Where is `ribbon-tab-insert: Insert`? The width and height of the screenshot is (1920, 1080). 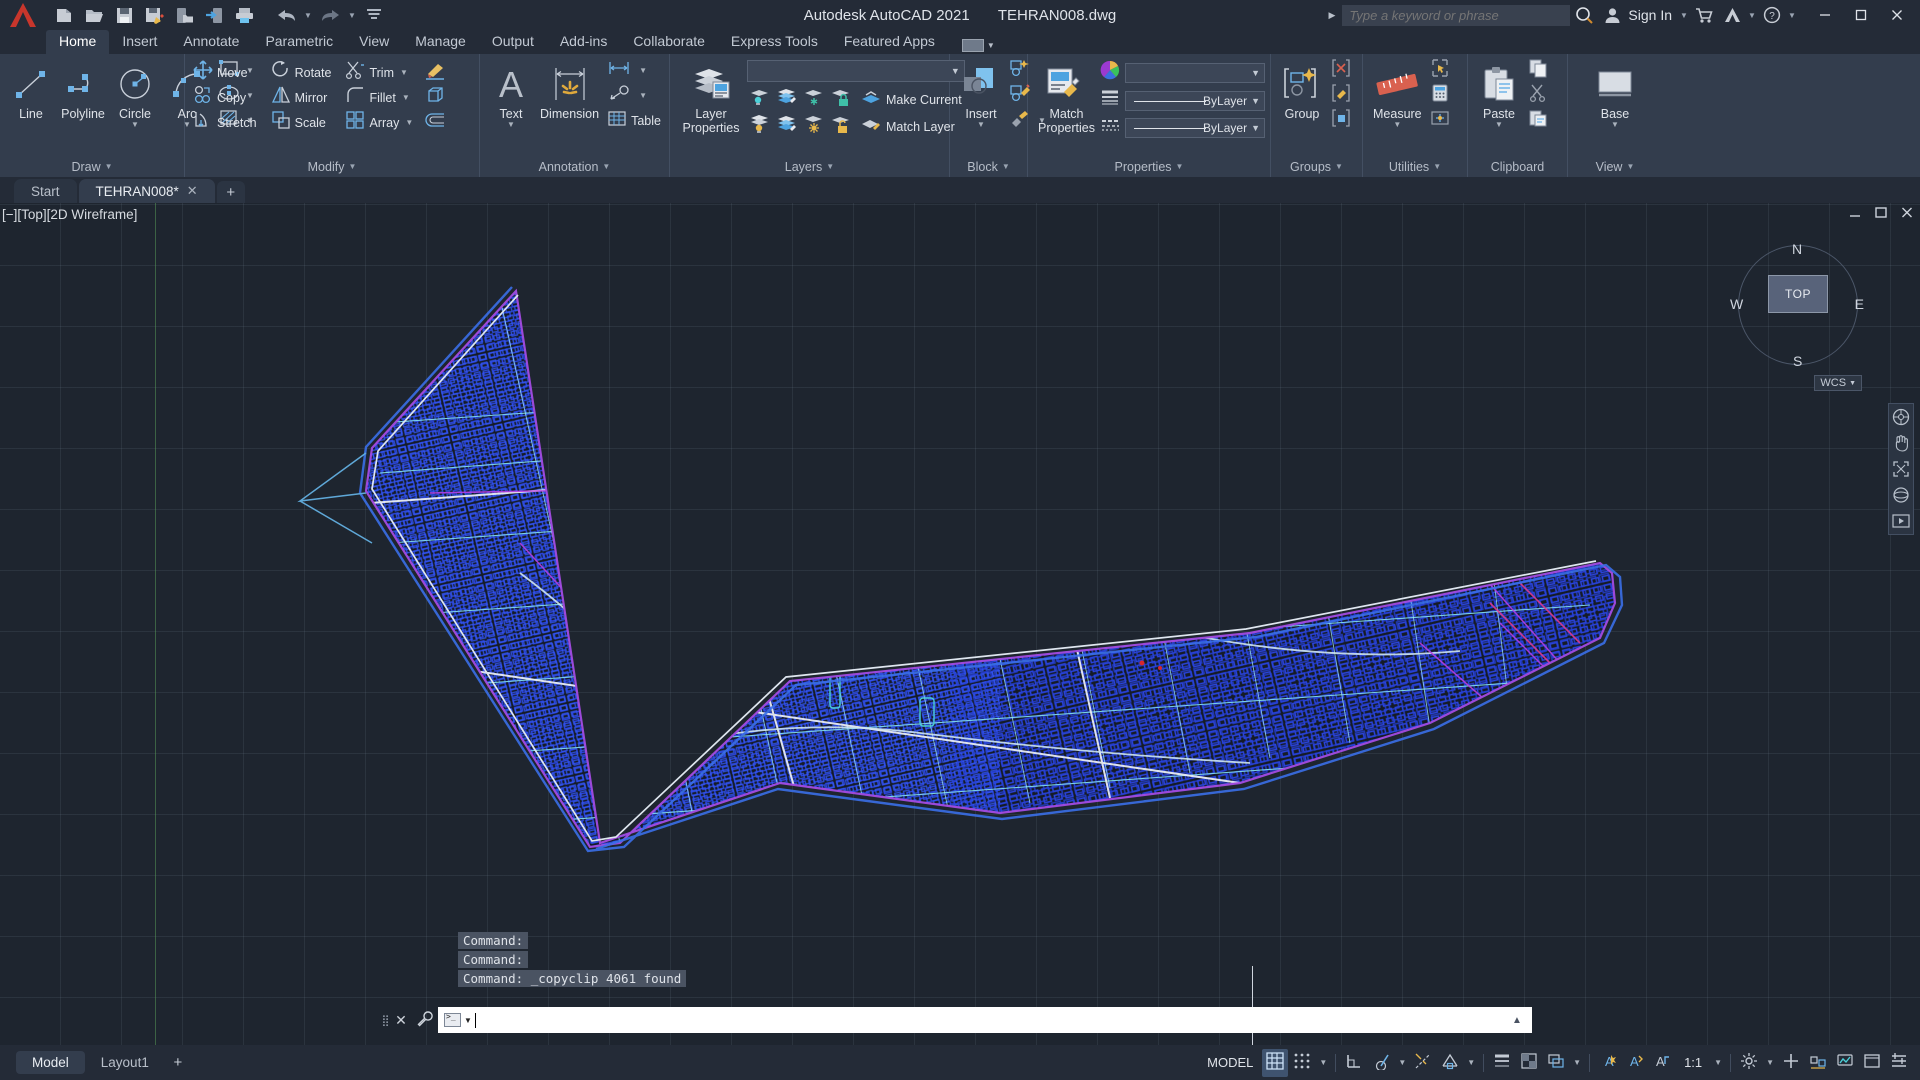
ribbon-tab-insert: Insert is located at coordinates (139, 42).